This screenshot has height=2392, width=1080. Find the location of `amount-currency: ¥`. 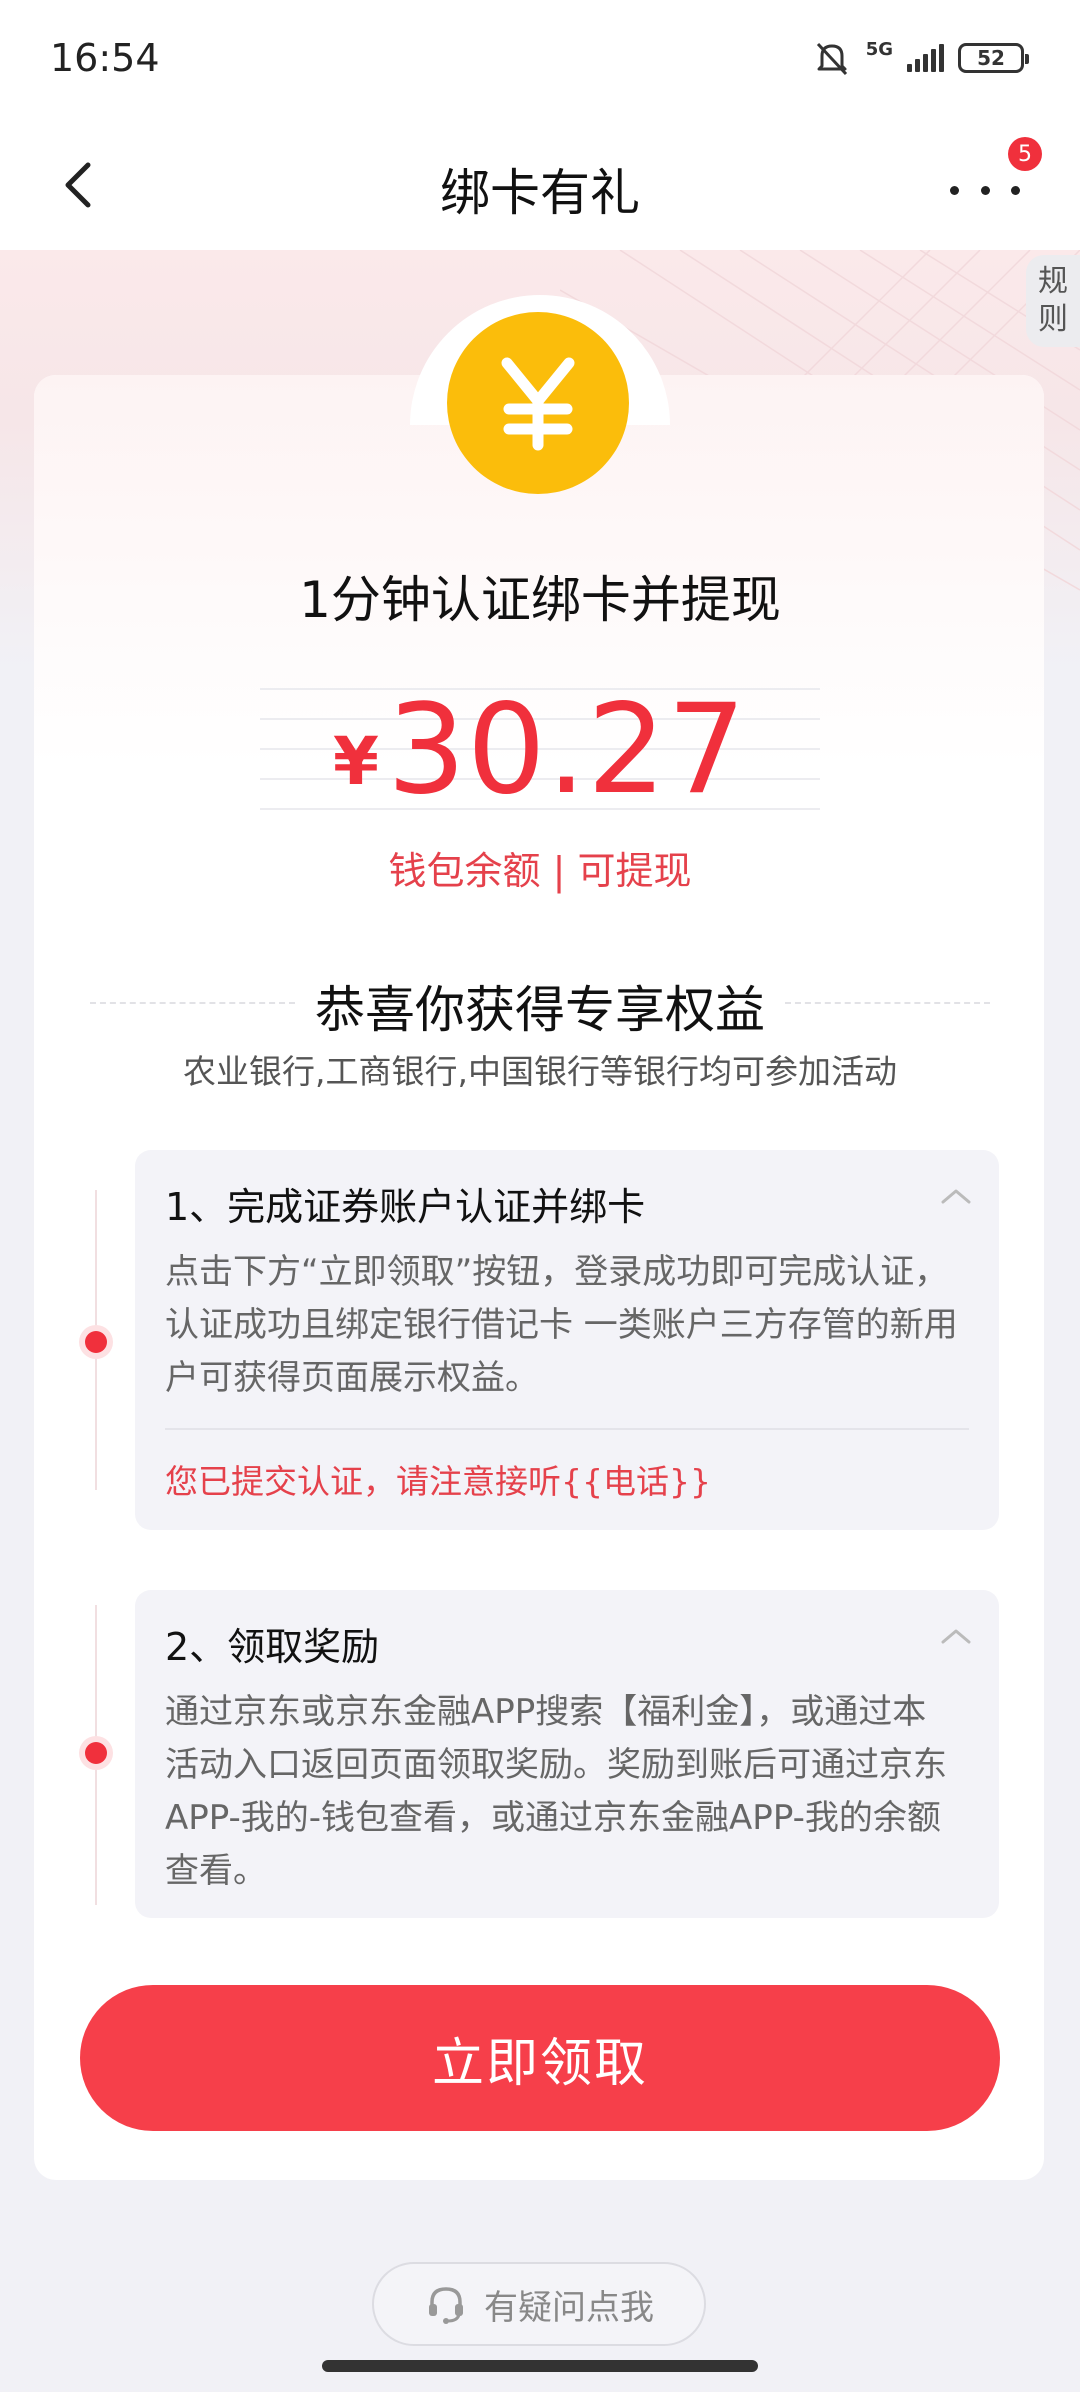

amount-currency: ¥ is located at coordinates (356, 761).